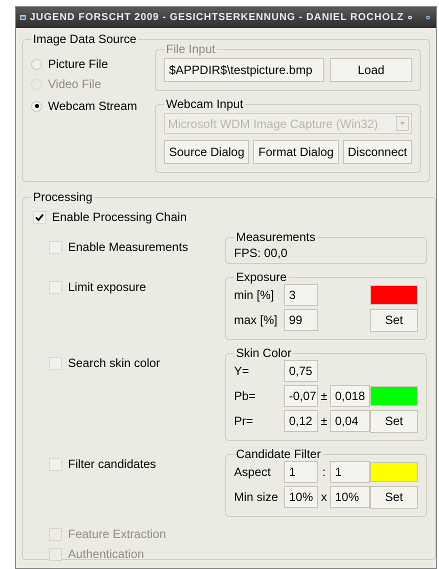  What do you see at coordinates (257, 497) in the screenshot?
I see `field-label: Min size` at bounding box center [257, 497].